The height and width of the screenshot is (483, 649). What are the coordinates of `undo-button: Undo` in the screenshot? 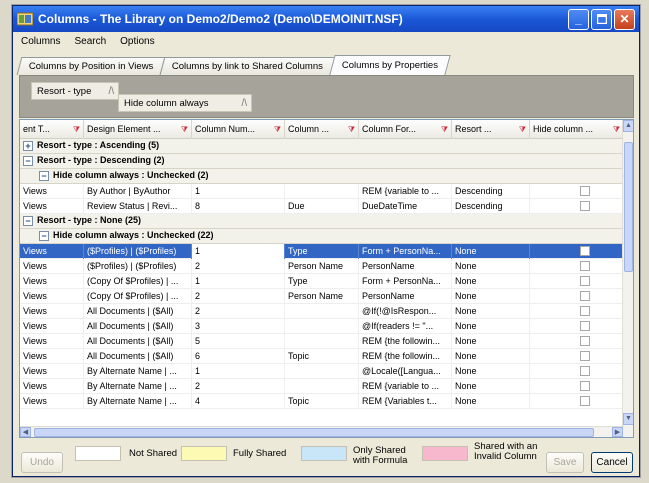 It's located at (42, 462).